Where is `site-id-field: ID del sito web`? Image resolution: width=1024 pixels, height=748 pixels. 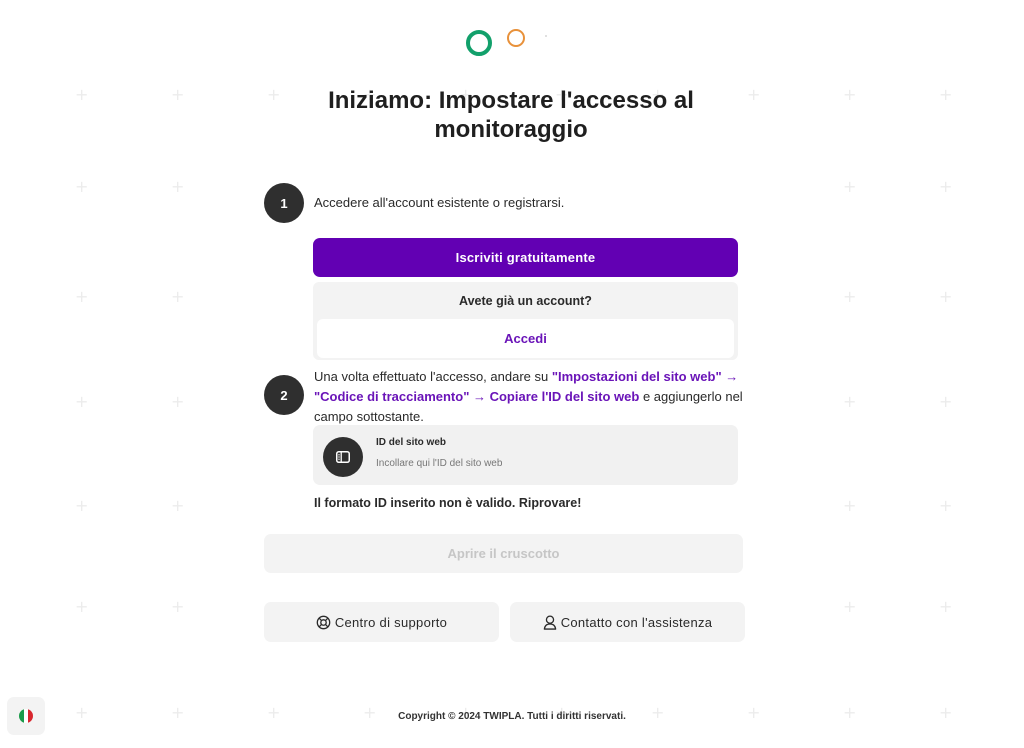 site-id-field: ID del sito web is located at coordinates (525, 455).